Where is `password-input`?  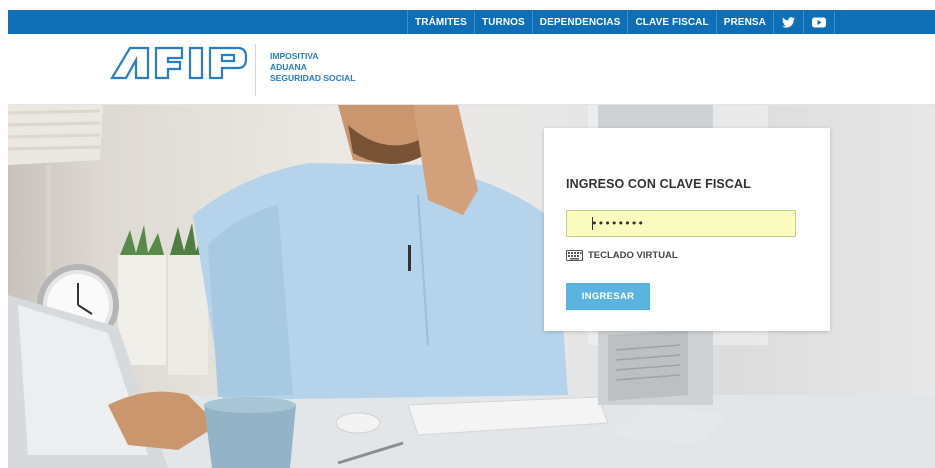 password-input is located at coordinates (681, 223).